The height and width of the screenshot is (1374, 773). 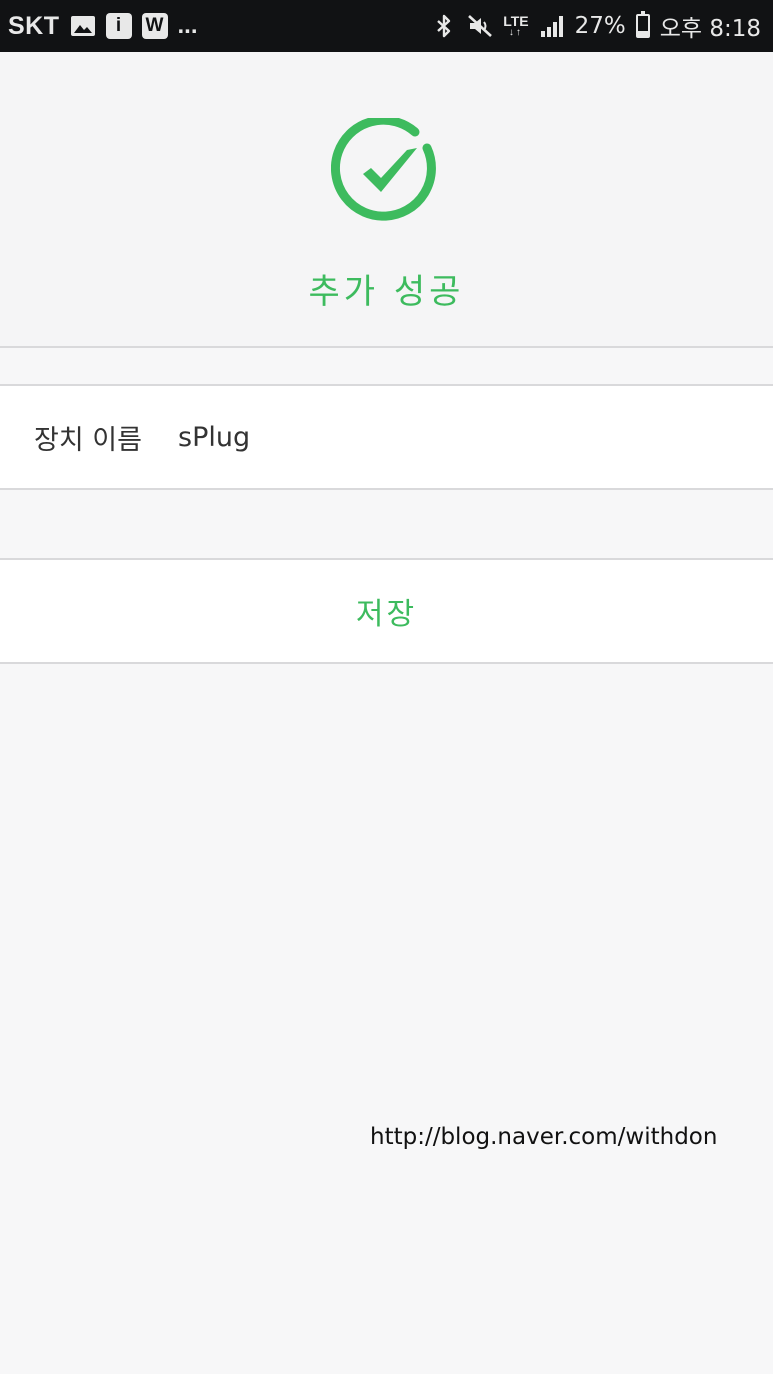 I want to click on check-circle-icon, so click(x=383, y=169).